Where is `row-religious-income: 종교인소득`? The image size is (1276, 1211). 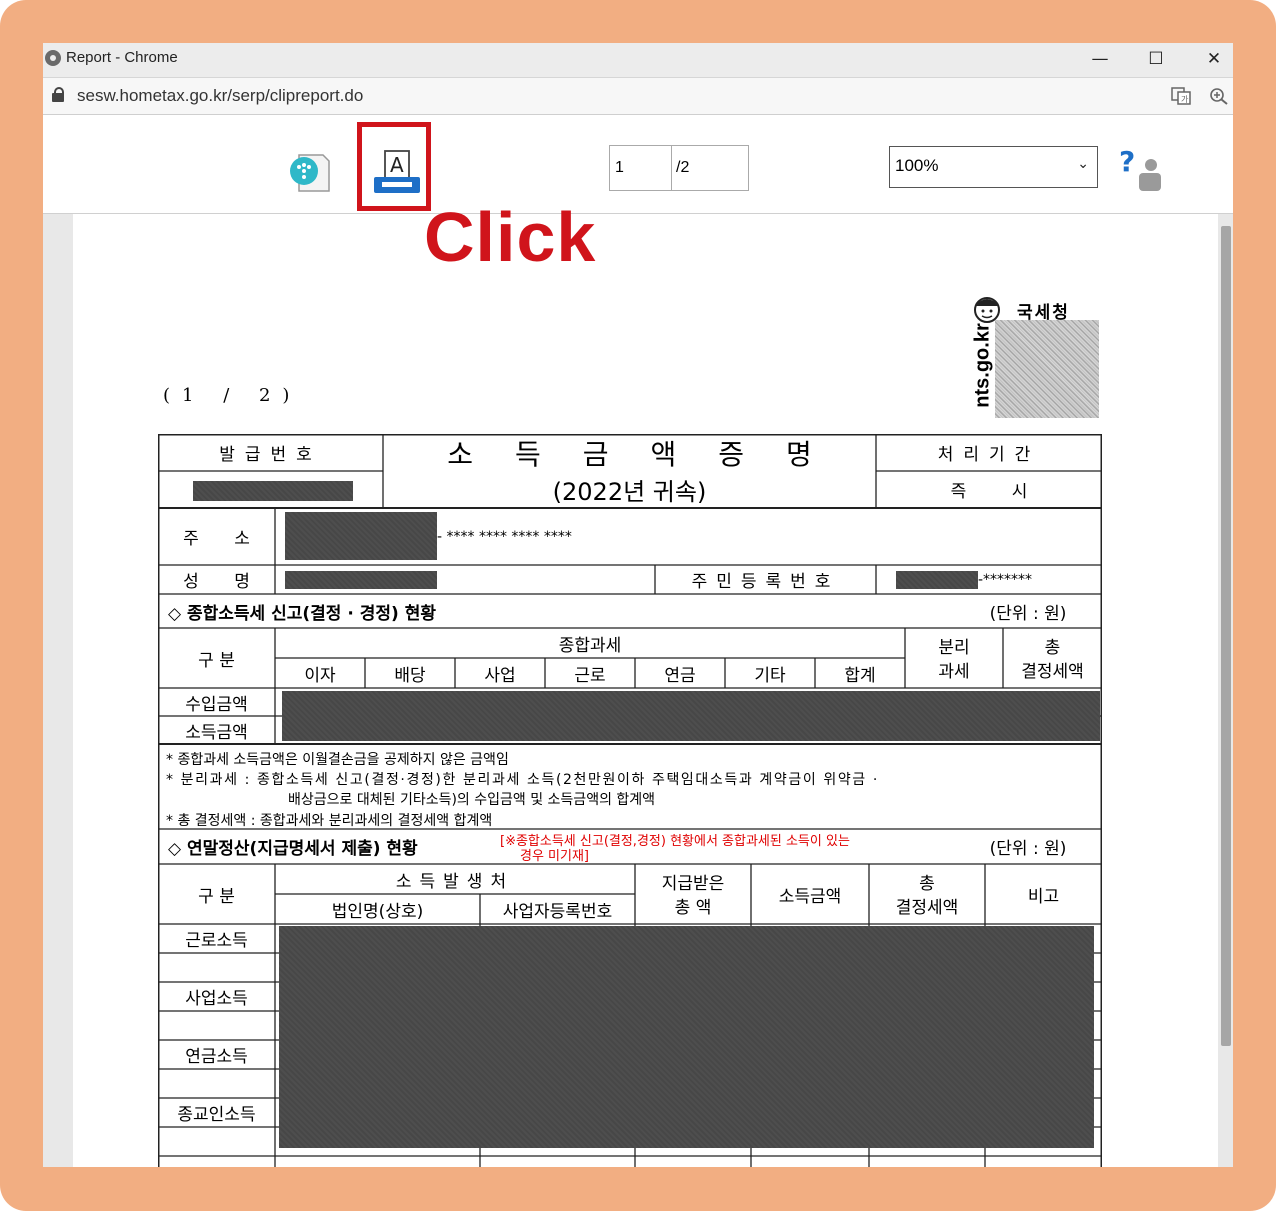 row-religious-income: 종교인소득 is located at coordinates (216, 1115).